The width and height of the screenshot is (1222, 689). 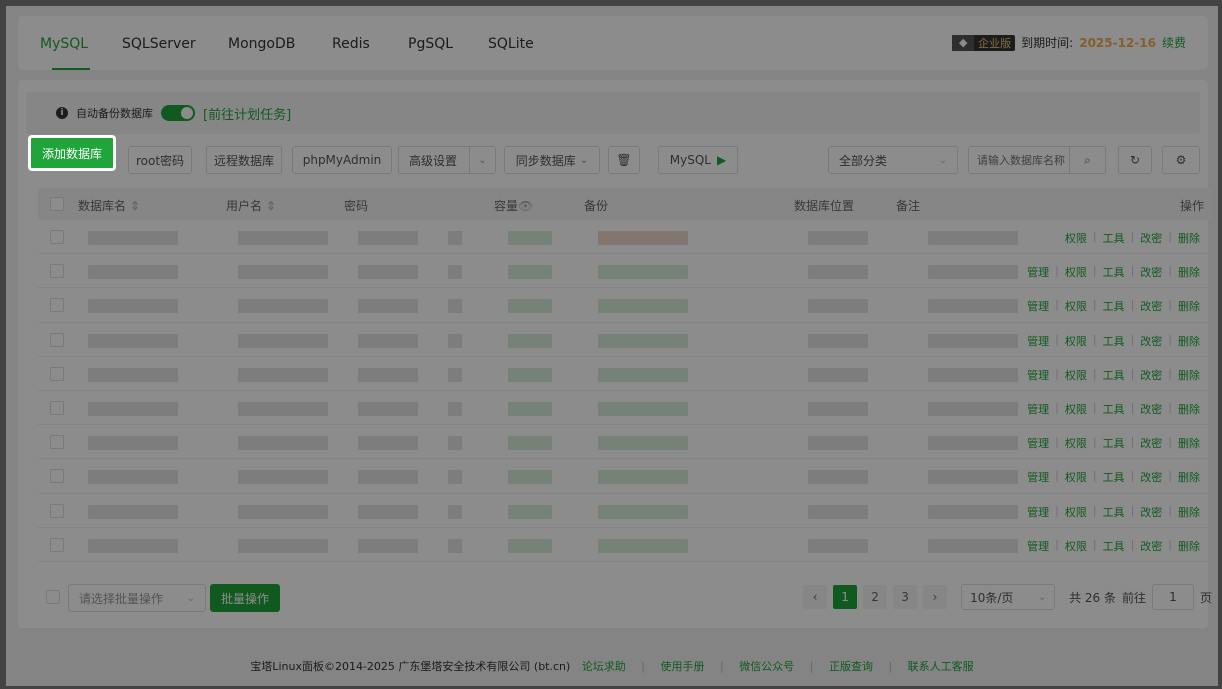 I want to click on col-name: 数据库名 ⇕, so click(x=109, y=205).